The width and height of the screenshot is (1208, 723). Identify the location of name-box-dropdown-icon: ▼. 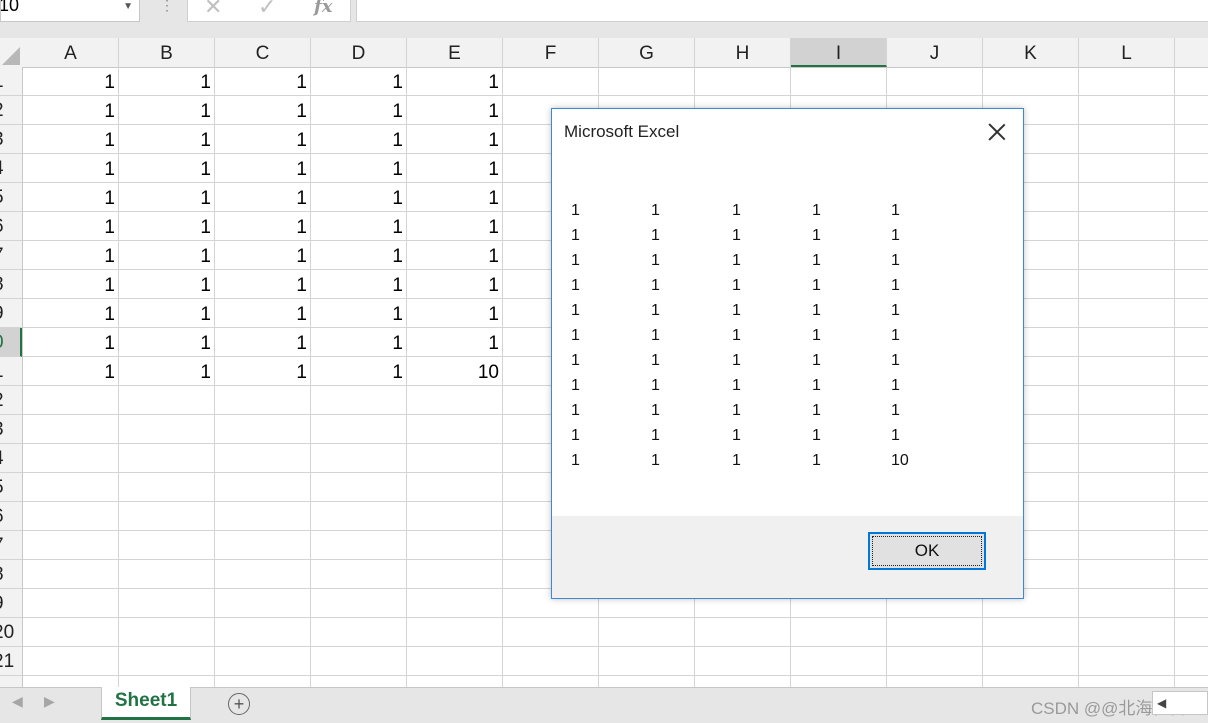
(128, 8).